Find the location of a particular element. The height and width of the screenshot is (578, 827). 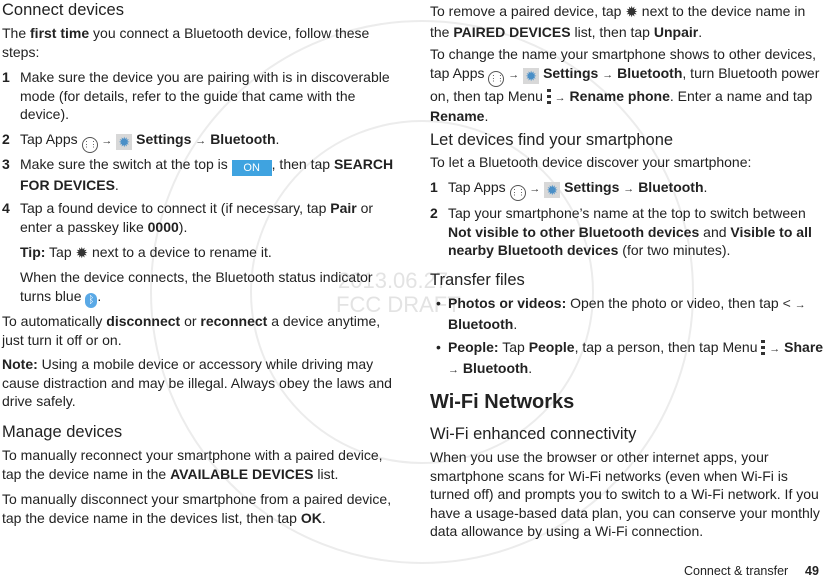

text: or is located at coordinates (190, 321).